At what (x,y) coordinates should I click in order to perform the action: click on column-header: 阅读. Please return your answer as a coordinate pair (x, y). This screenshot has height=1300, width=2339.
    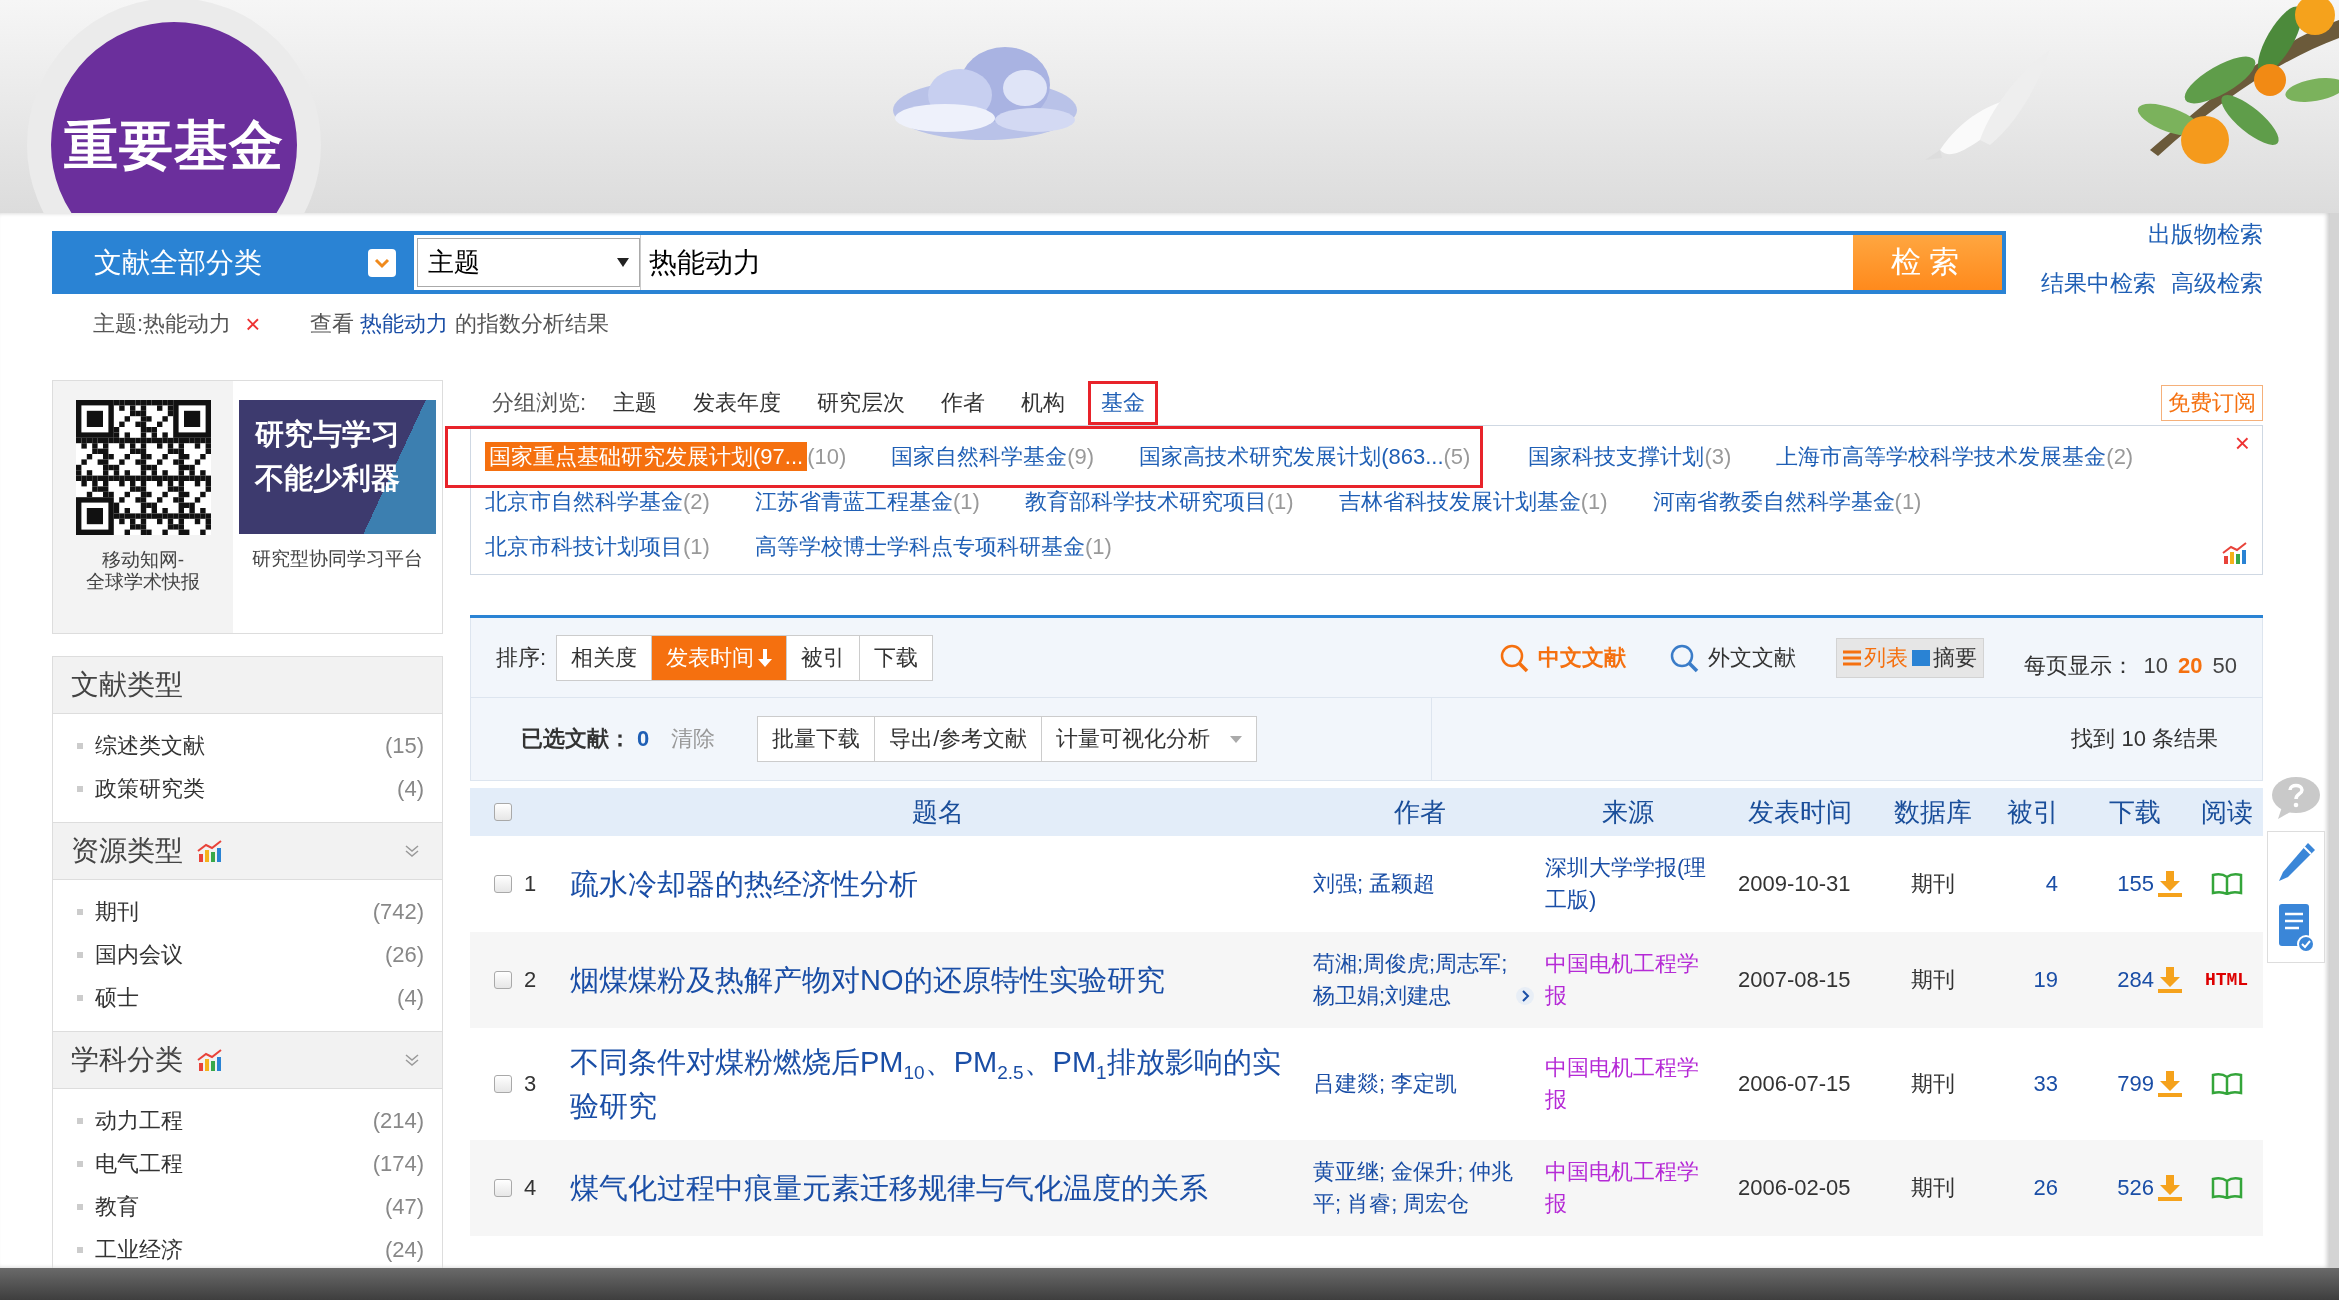
    Looking at the image, I should click on (2226, 812).